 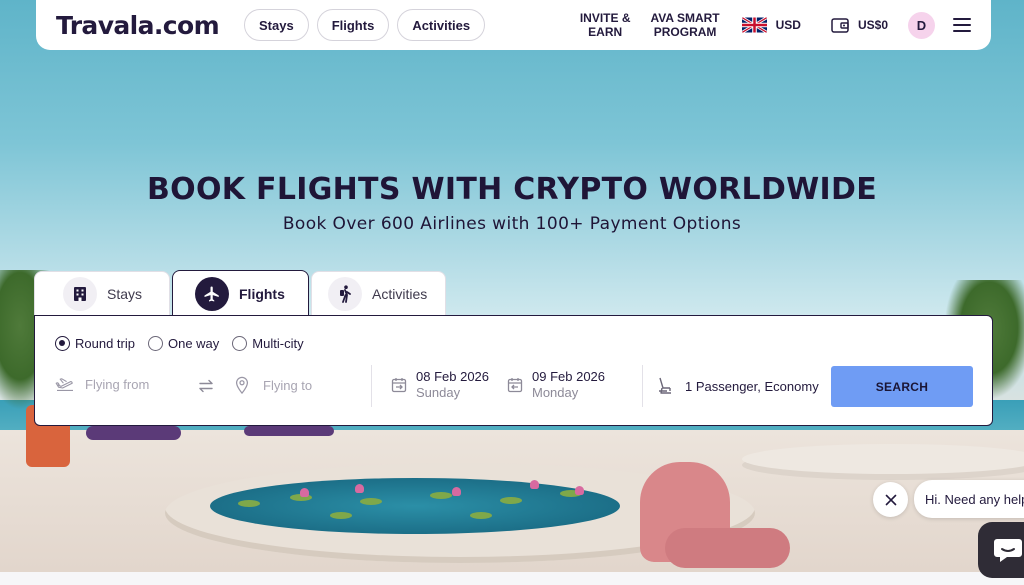 What do you see at coordinates (685, 32) in the screenshot?
I see `ava-line2: PROGRAM` at bounding box center [685, 32].